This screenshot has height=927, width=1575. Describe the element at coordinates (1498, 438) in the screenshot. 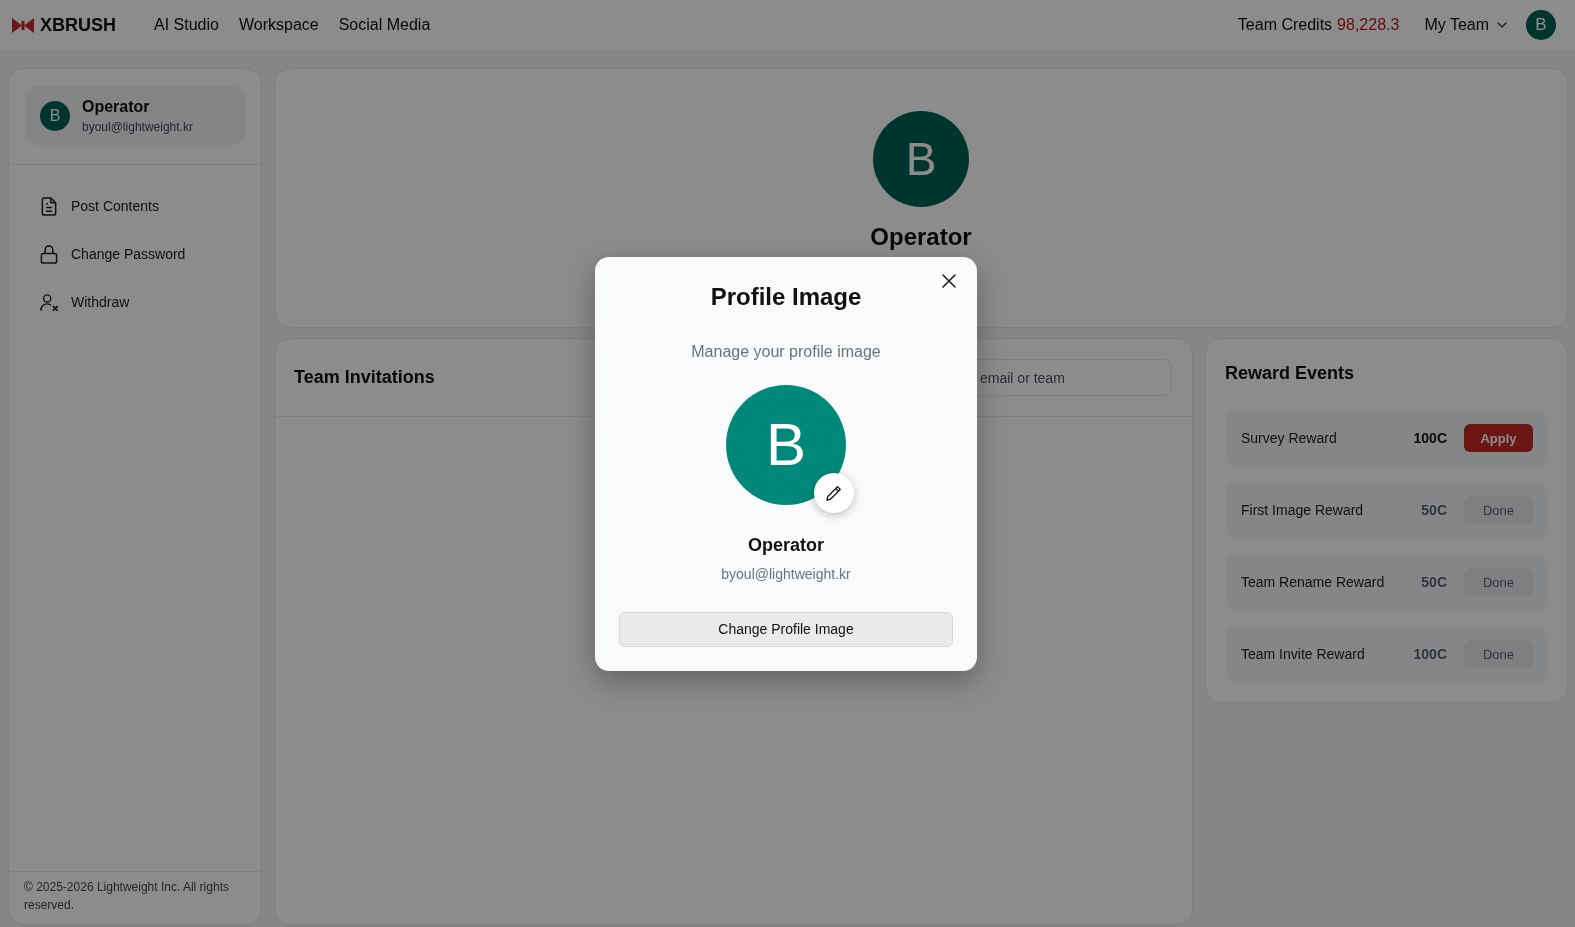

I see `reward-button: Apply` at that location.